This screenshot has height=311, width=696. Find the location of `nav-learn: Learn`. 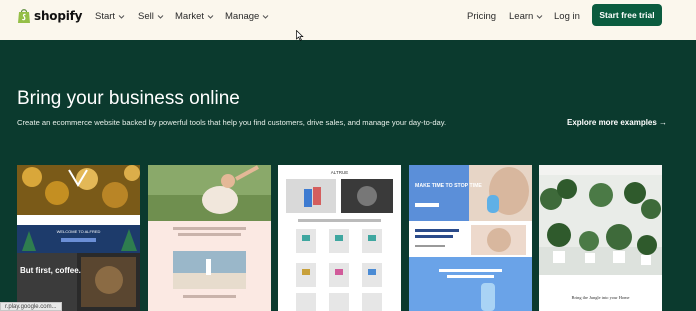

nav-learn: Learn is located at coordinates (526, 16).